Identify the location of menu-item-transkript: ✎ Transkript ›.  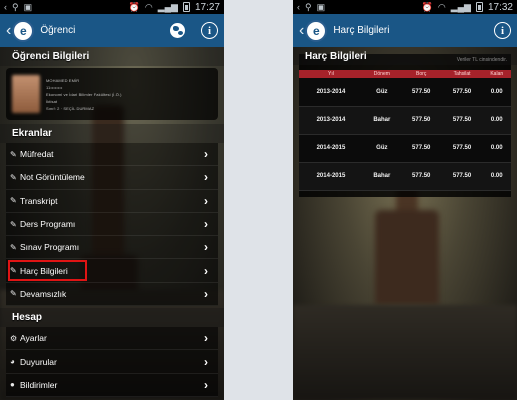
(112, 201).